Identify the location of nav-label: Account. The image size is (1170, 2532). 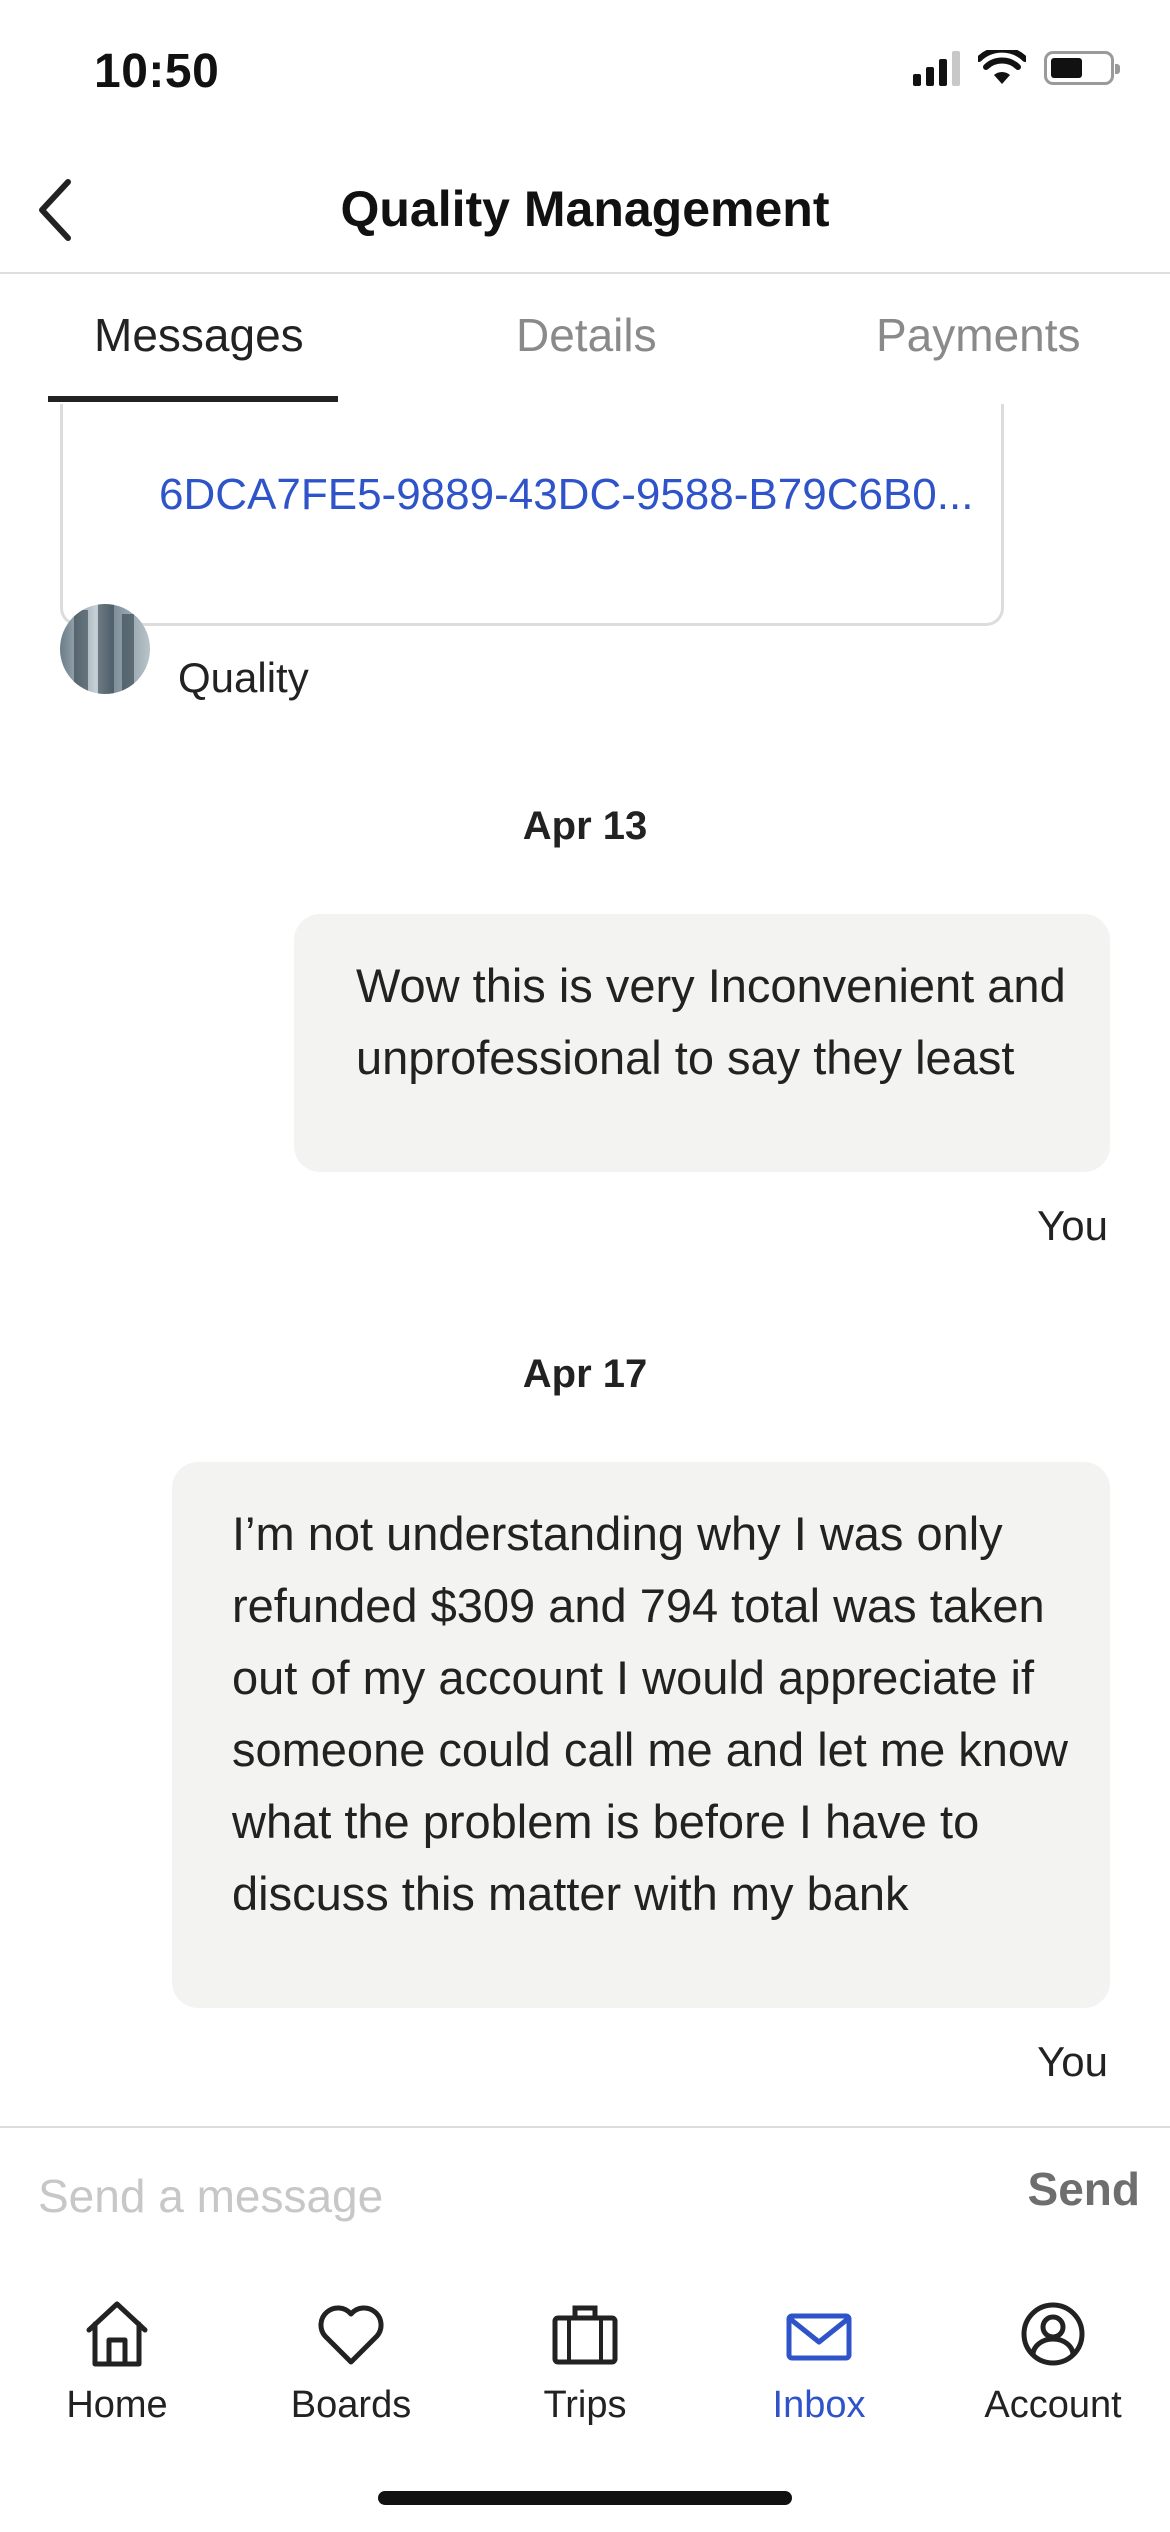
(1053, 2405).